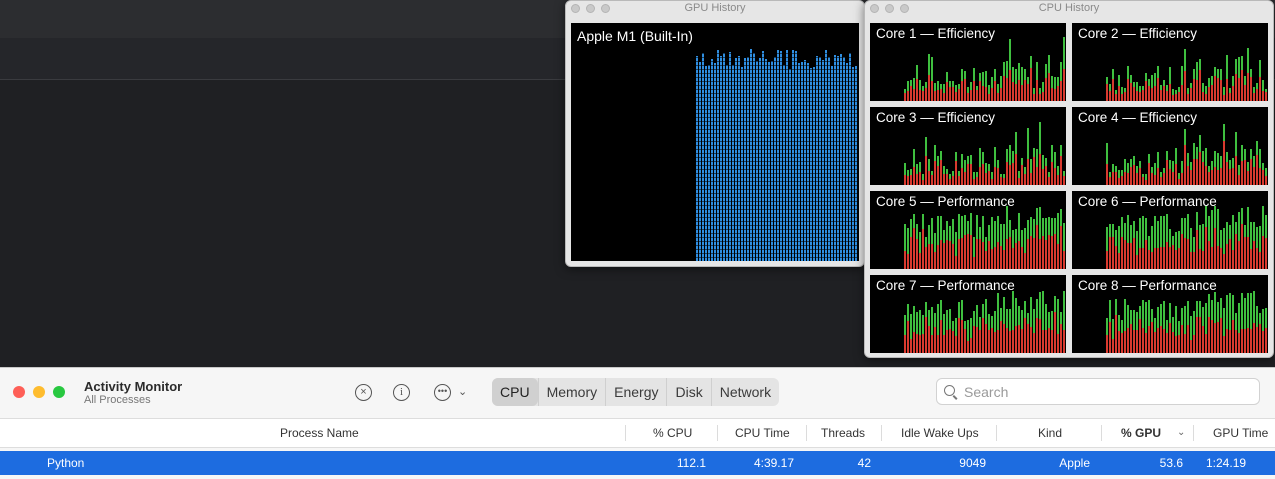  I want to click on gpu-label: Apple M1 (Built-In), so click(635, 36).